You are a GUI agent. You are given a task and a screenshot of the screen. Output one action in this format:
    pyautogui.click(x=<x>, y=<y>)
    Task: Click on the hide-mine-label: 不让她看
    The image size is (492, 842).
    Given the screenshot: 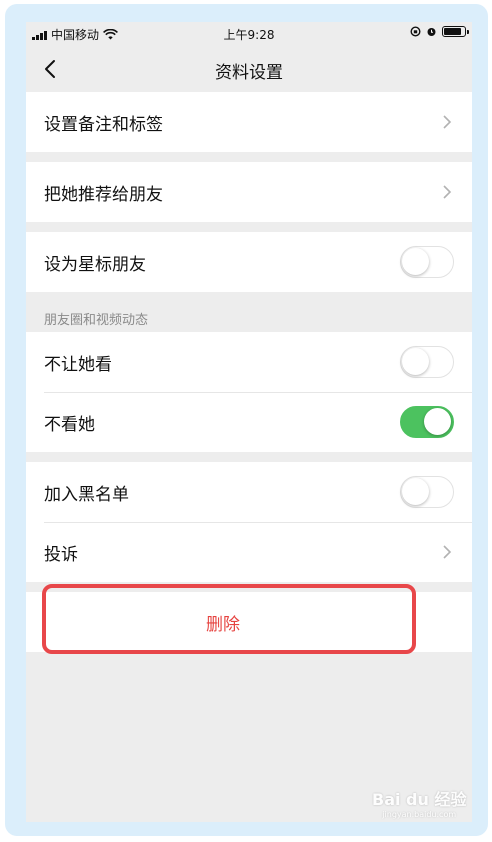 What is the action you would take?
    pyautogui.click(x=78, y=364)
    